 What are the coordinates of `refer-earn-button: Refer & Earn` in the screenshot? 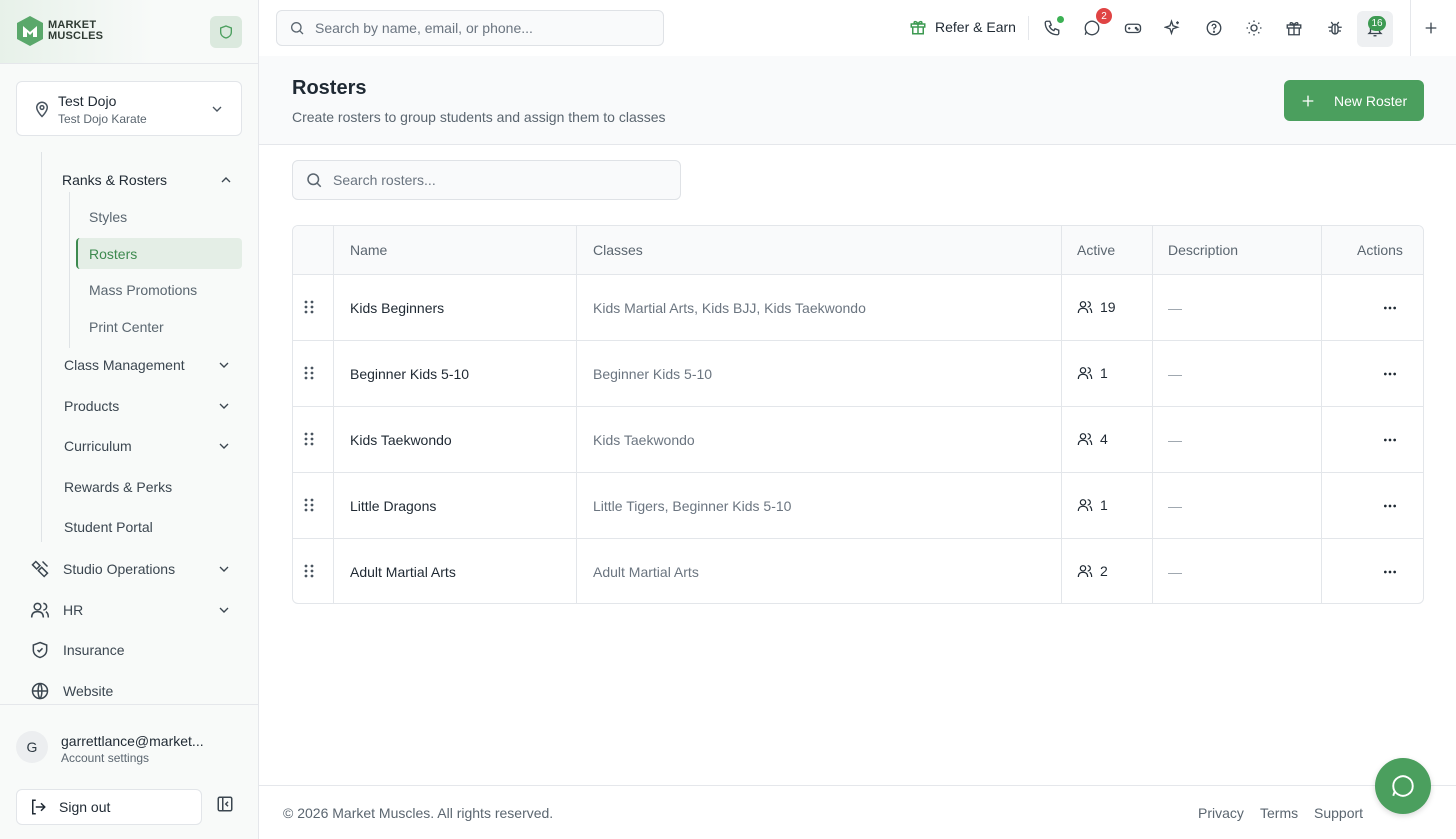 It's located at (962, 27).